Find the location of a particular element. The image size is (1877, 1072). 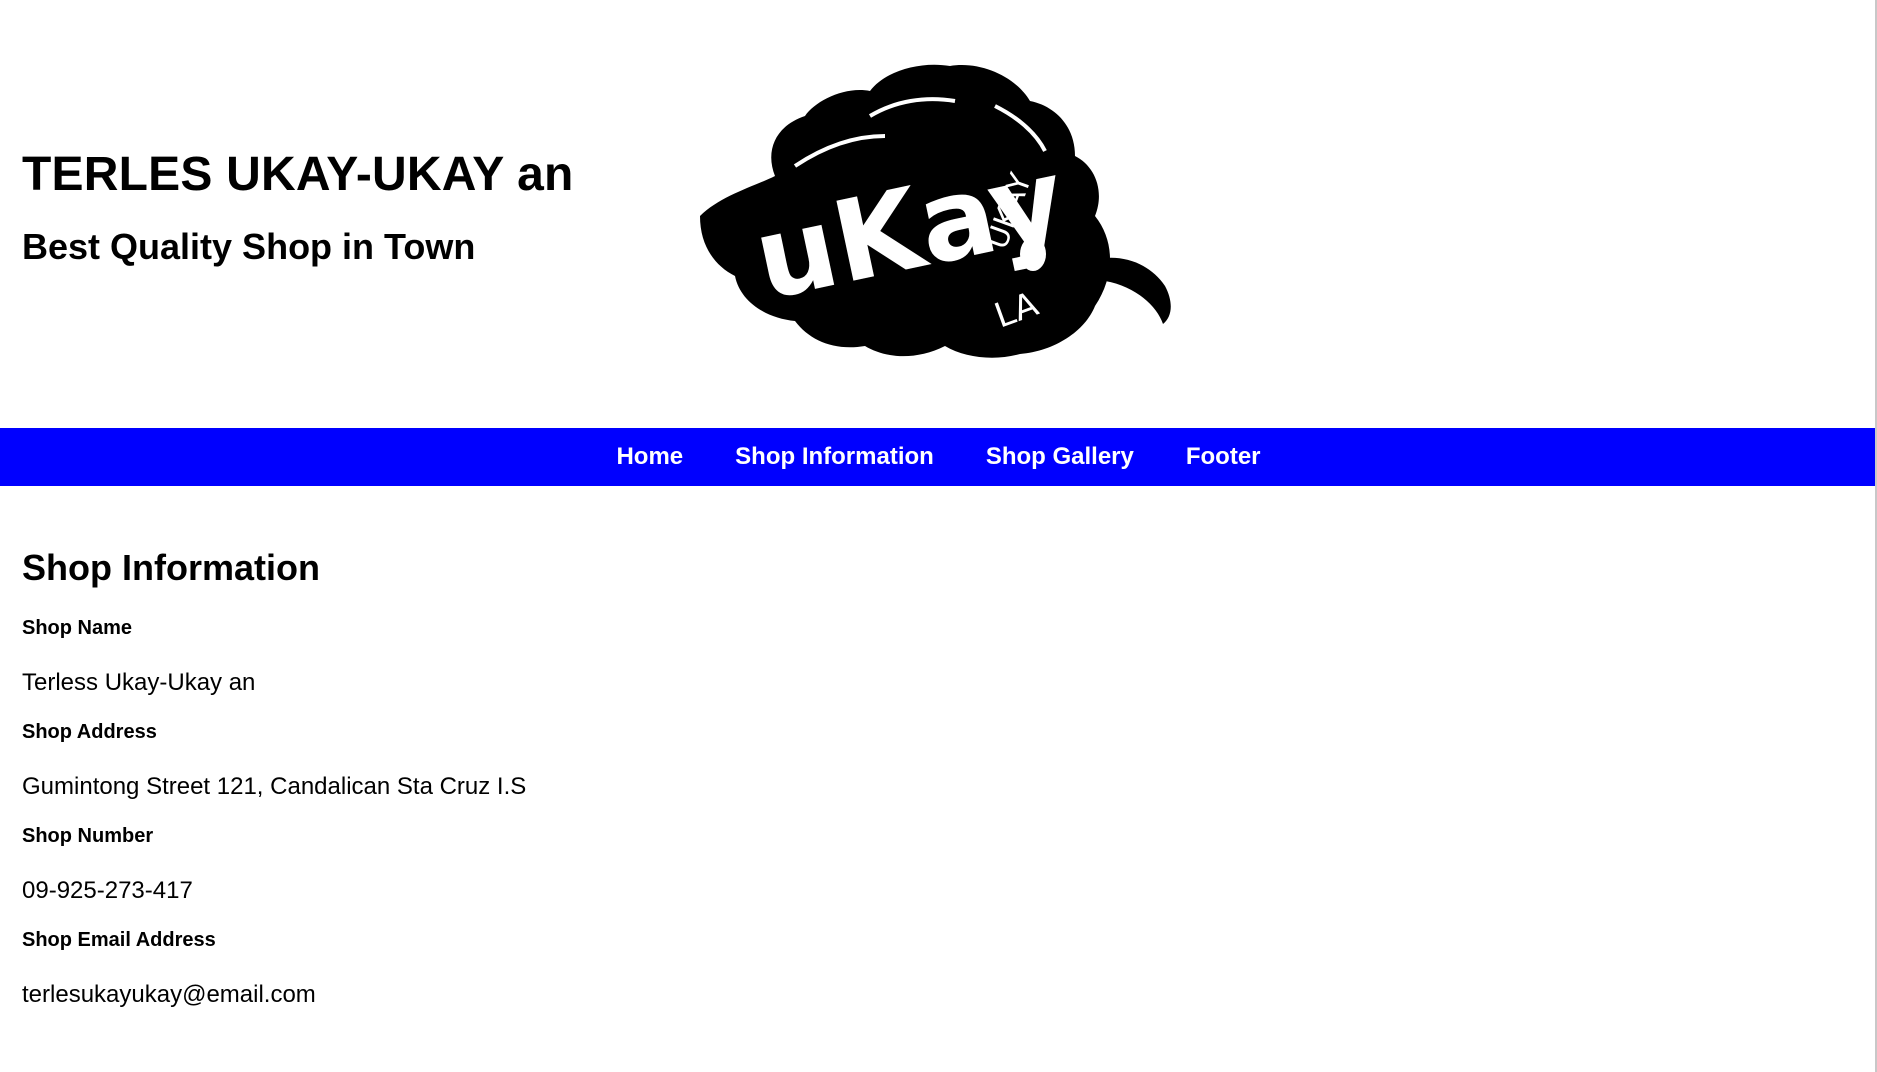

shop-name-label: Shop Name is located at coordinates (77, 628).